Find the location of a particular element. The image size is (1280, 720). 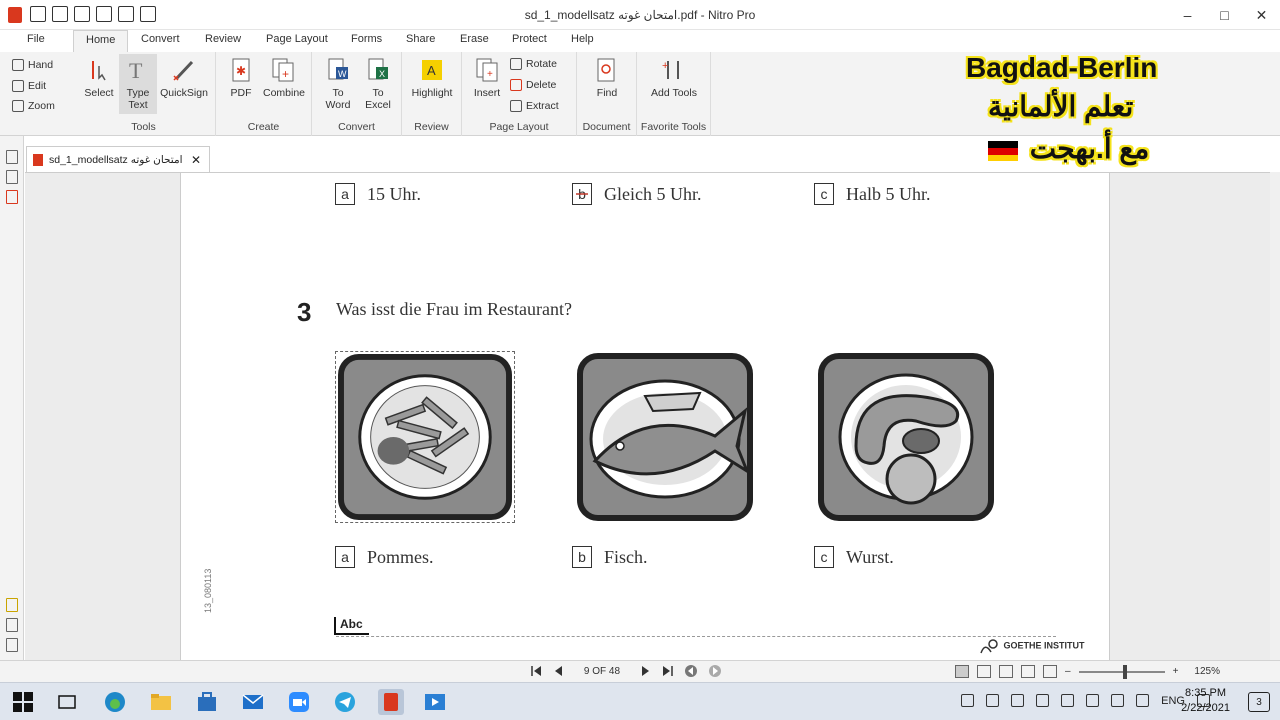

zoom-in-button: + is located at coordinates (1176, 671).